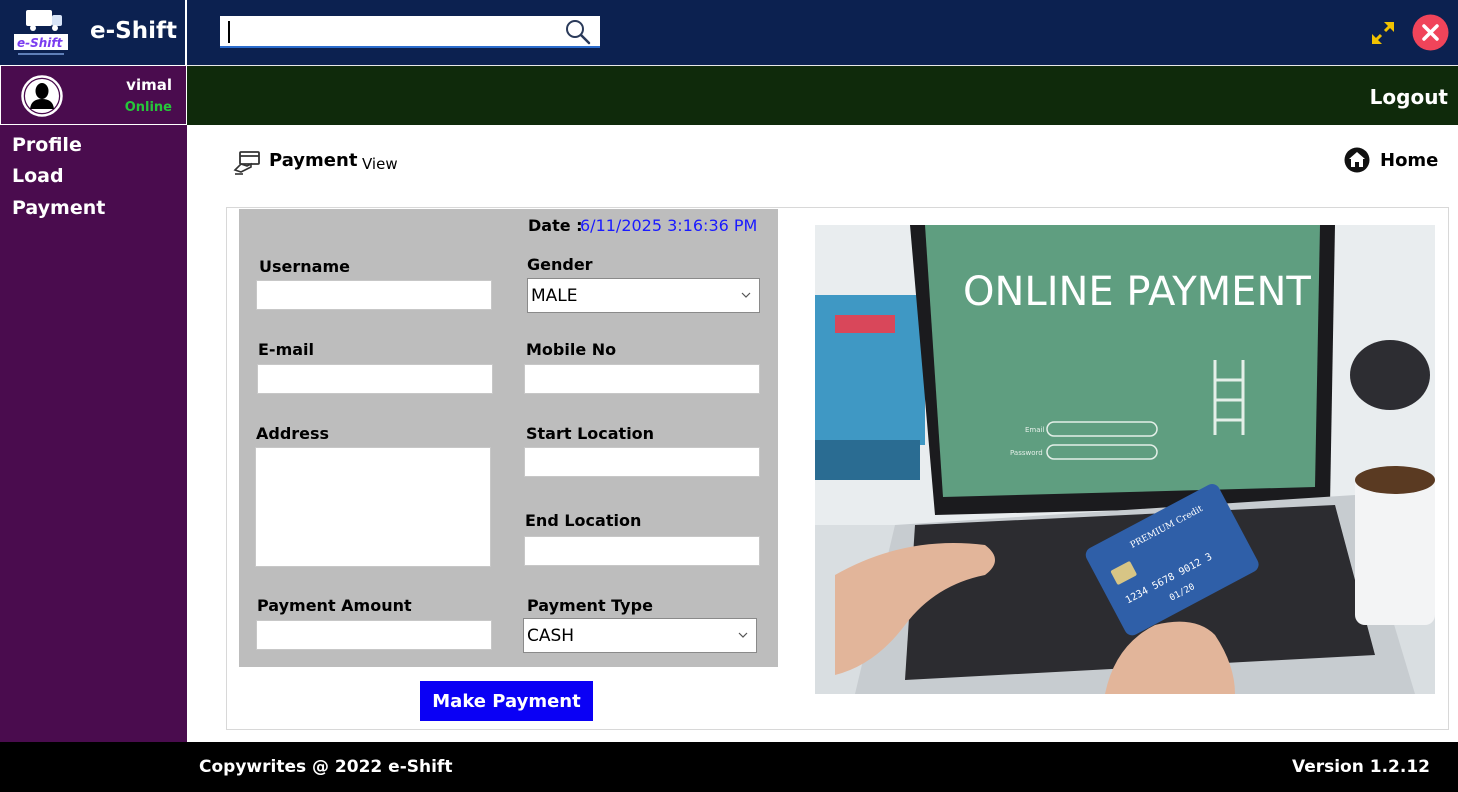 Image resolution: width=1458 pixels, height=792 pixels. What do you see at coordinates (578, 32) in the screenshot?
I see `search-icon` at bounding box center [578, 32].